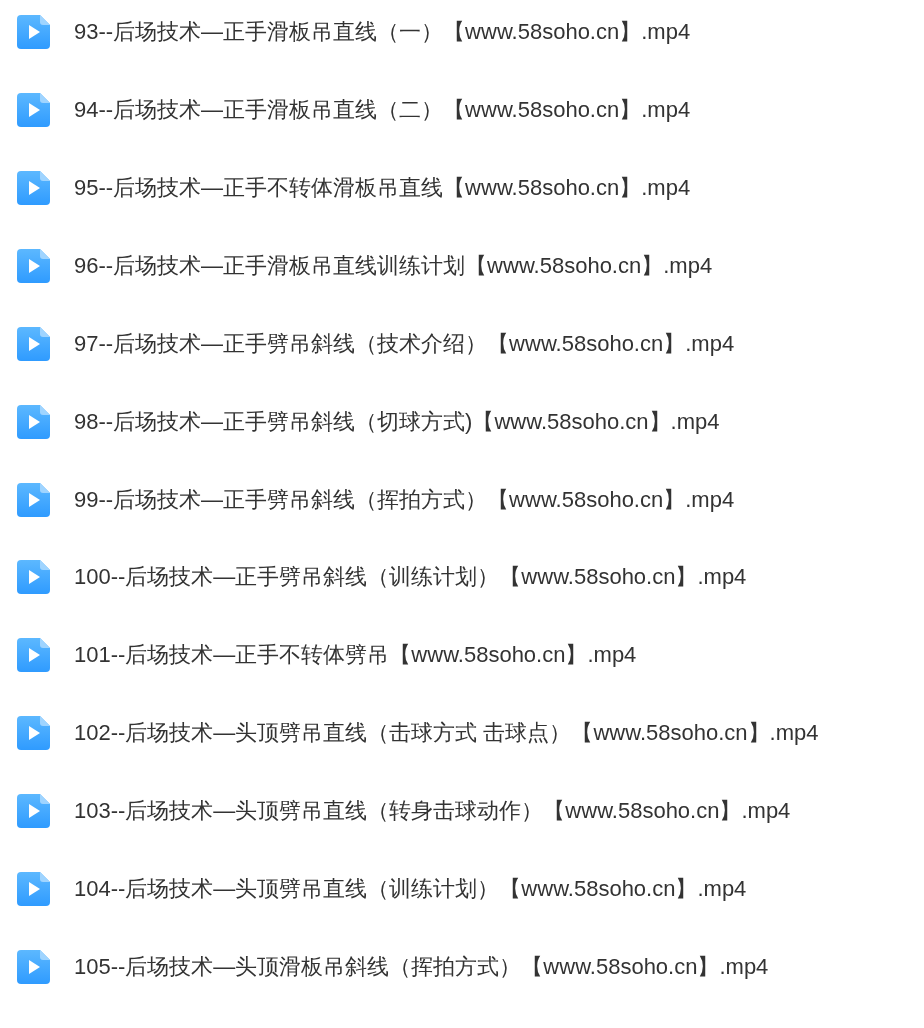 This screenshot has height=1028, width=924. I want to click on file-name: 95--后场技术—正手不转体滑板吊直线【www.58soho.cn】.mp4, so click(382, 187).